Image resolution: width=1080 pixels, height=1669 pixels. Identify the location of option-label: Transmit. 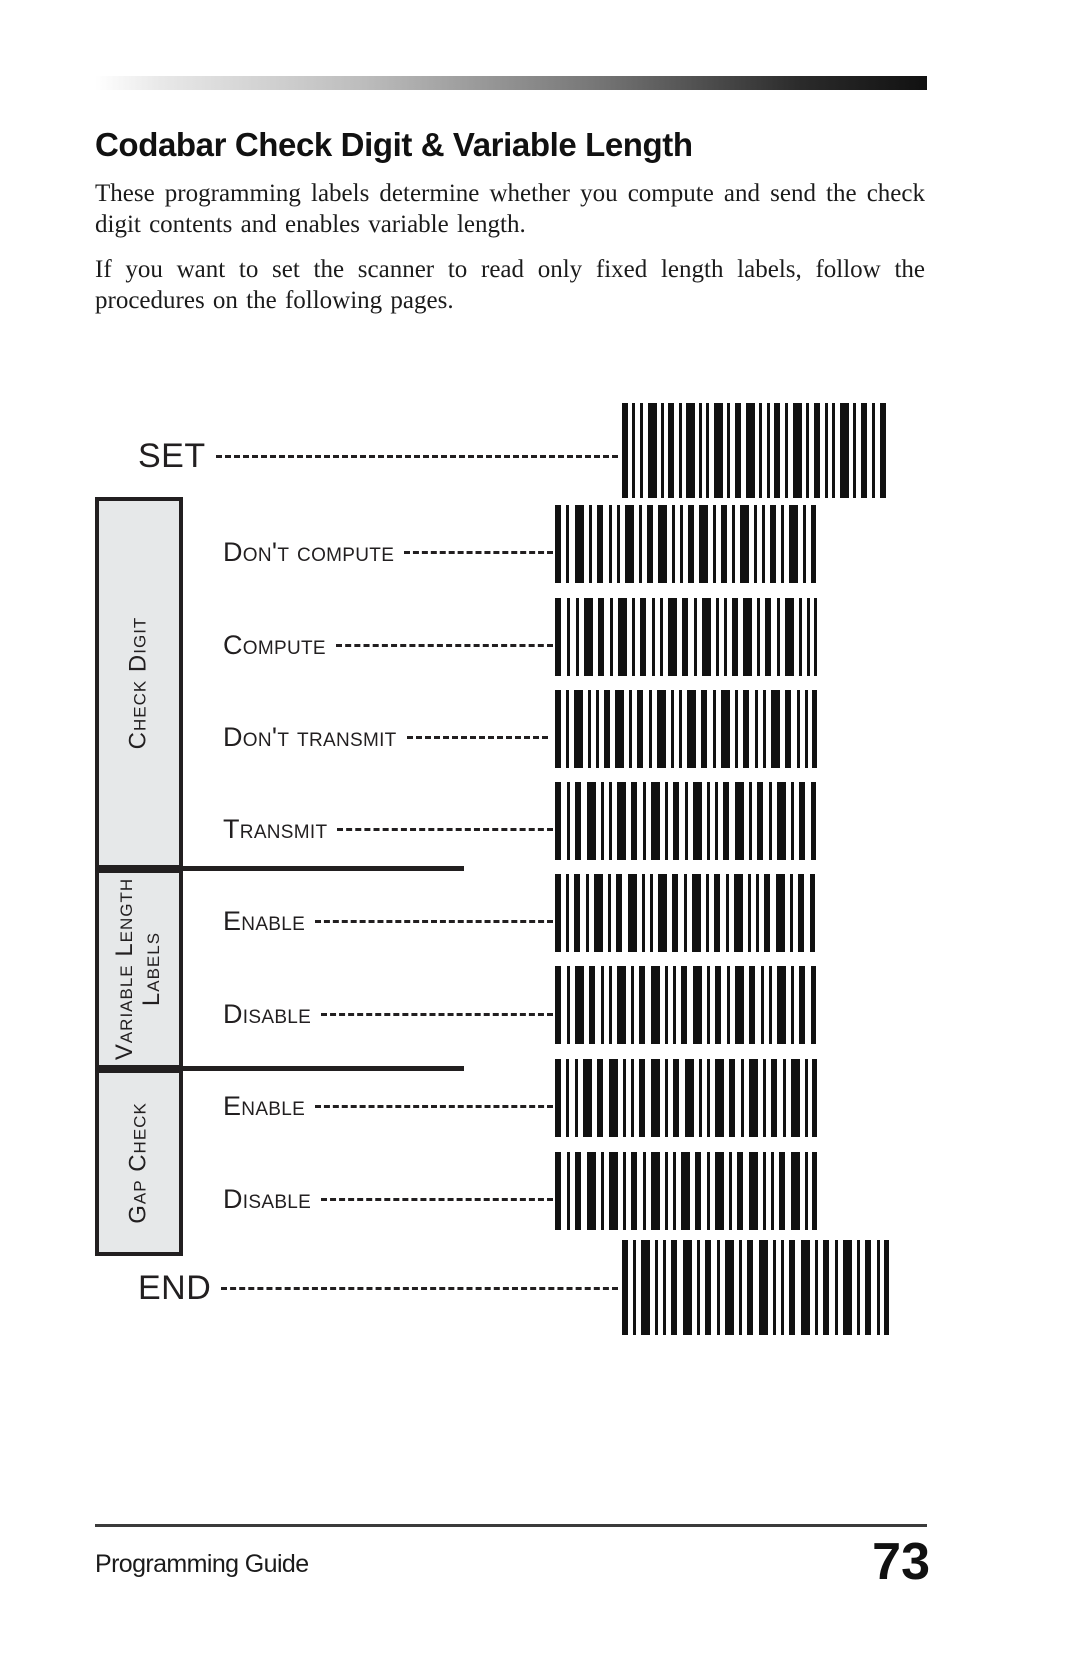
(275, 828).